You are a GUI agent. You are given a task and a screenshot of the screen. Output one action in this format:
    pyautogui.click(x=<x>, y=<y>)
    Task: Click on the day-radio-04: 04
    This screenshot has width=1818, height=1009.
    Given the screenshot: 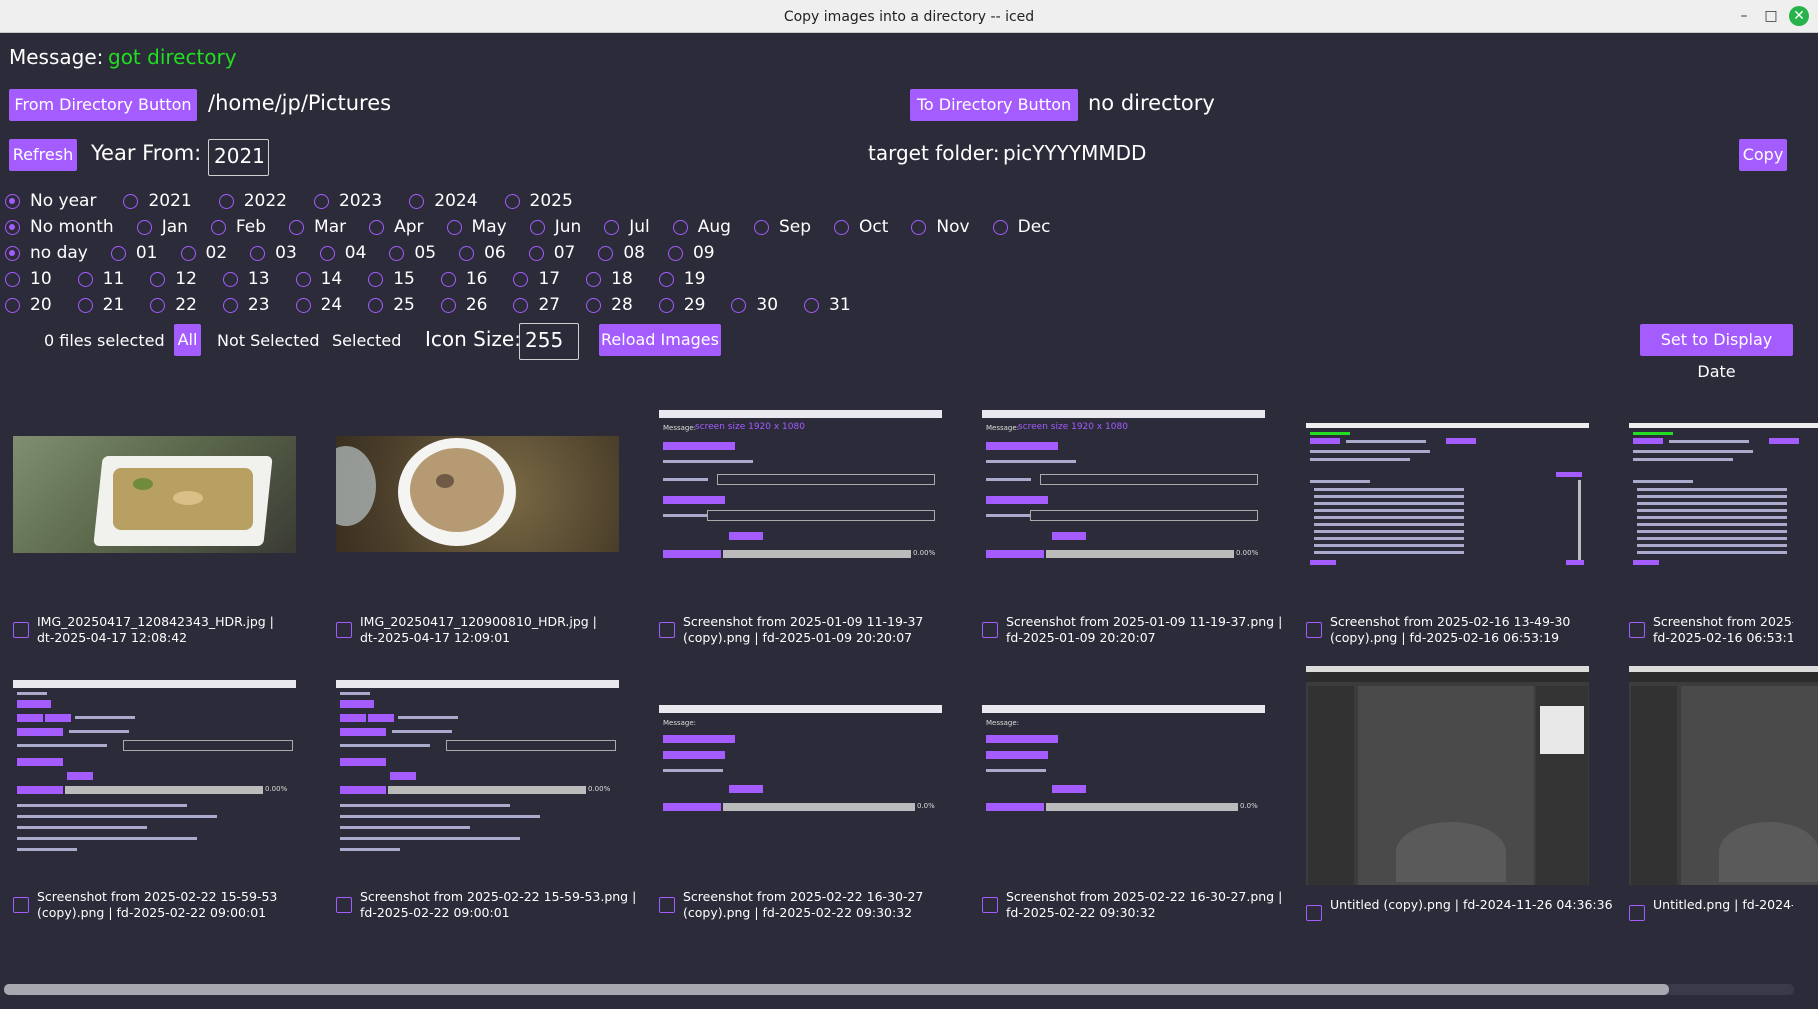 What is the action you would take?
    pyautogui.click(x=342, y=253)
    